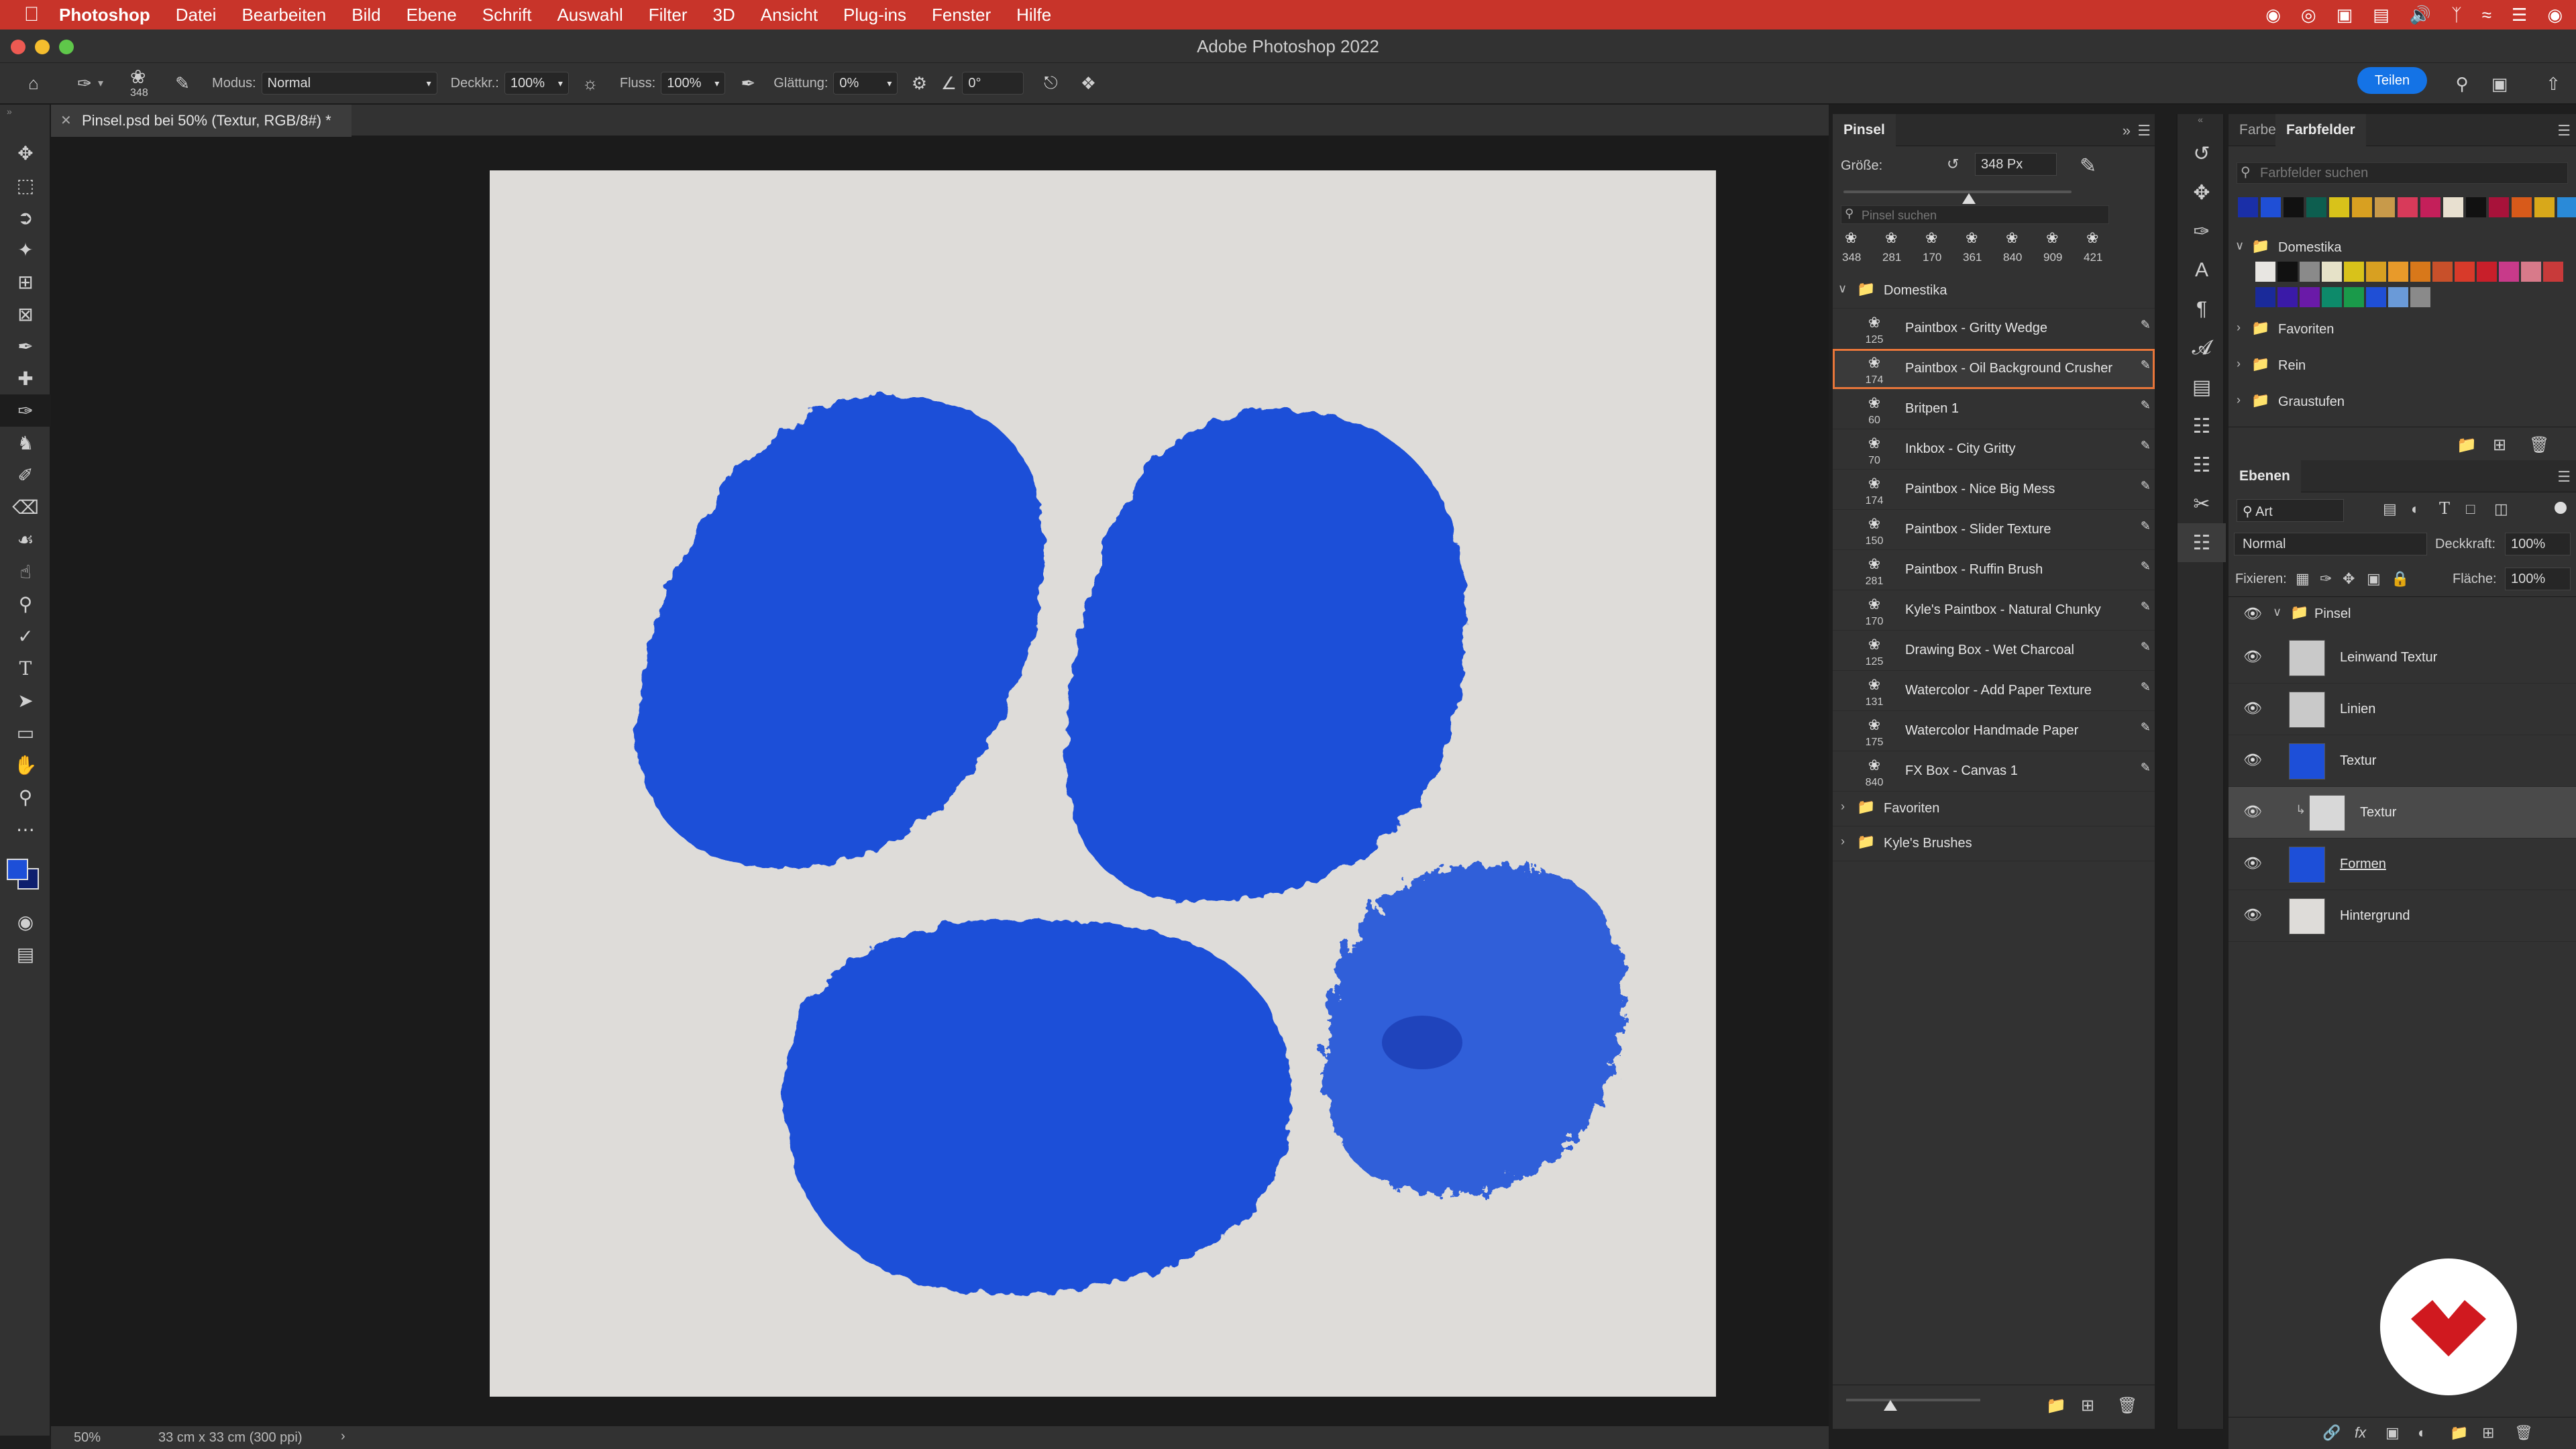 The height and width of the screenshot is (1449, 2576). I want to click on brush-row: ❀ 60 Britpen 1 ✎, so click(1994, 409).